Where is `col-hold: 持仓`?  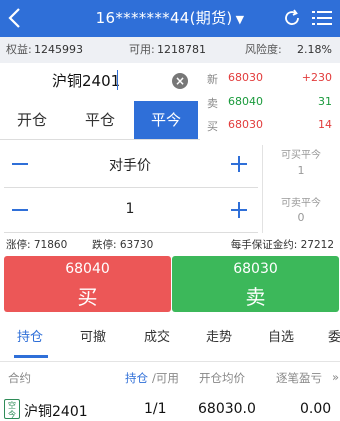 col-hold: 持仓 is located at coordinates (136, 378).